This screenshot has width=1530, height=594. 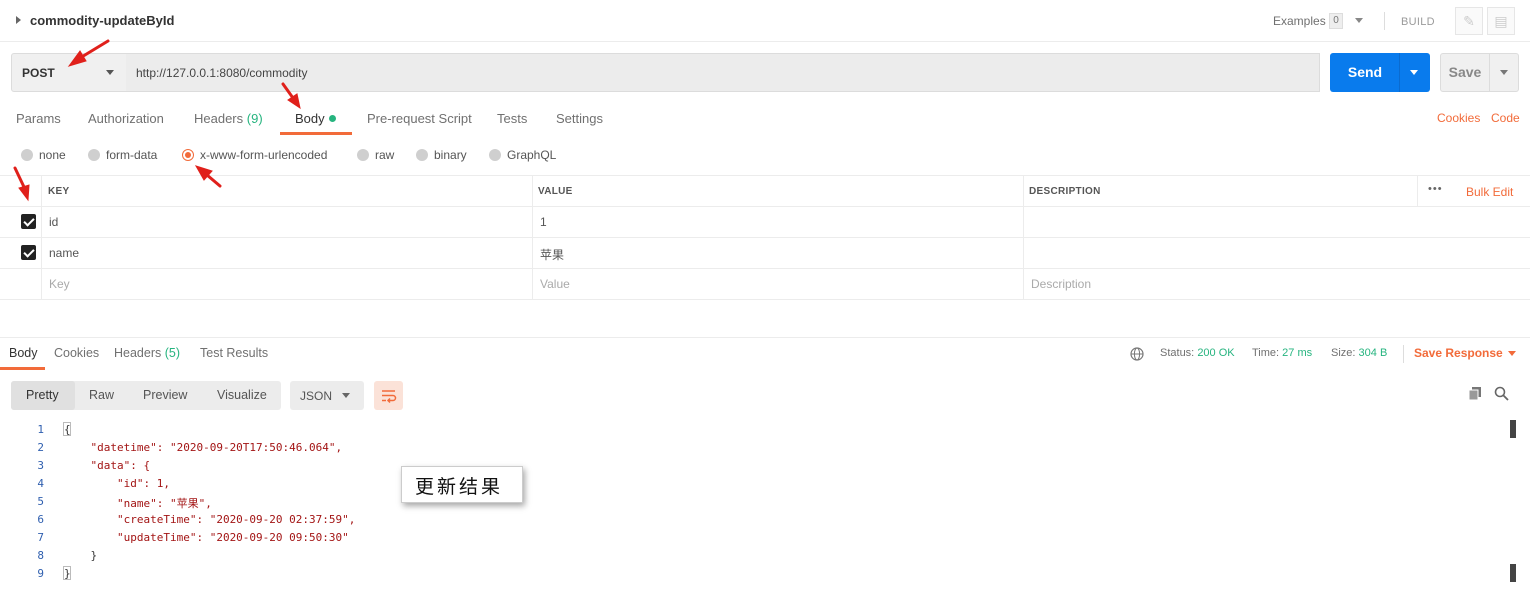 I want to click on radio-label-binary: binary, so click(x=450, y=155).